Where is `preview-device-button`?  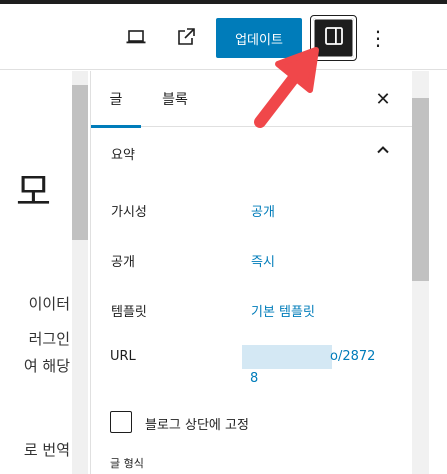 preview-device-button is located at coordinates (136, 37).